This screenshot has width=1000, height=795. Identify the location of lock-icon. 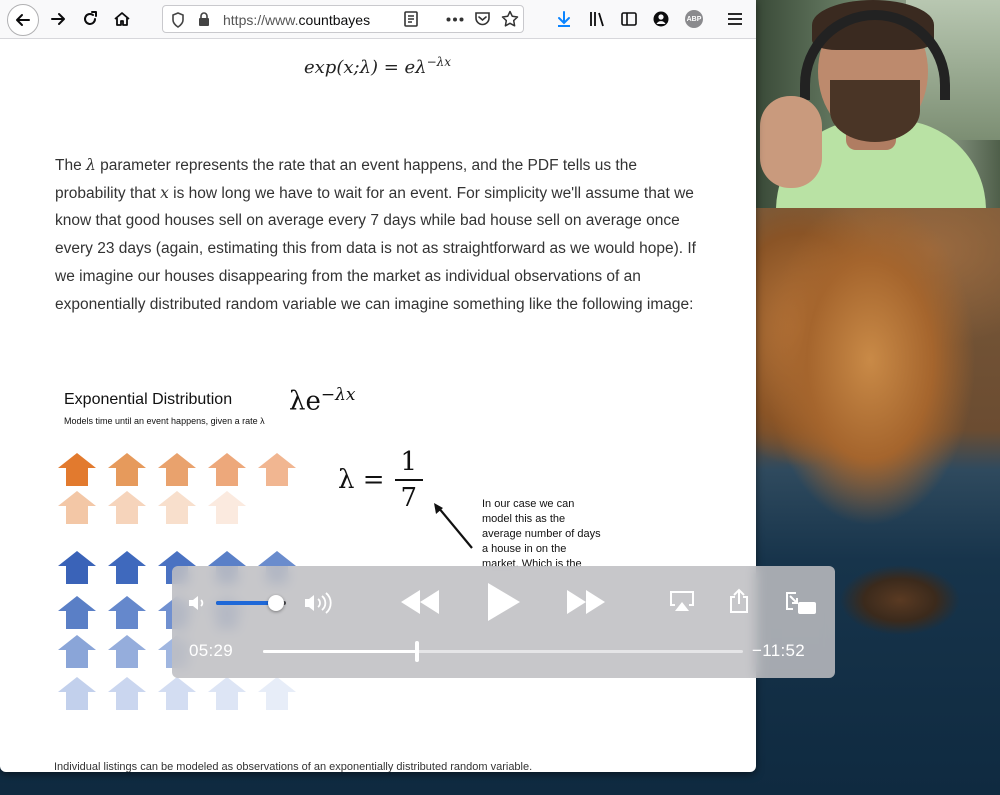
(204, 19).